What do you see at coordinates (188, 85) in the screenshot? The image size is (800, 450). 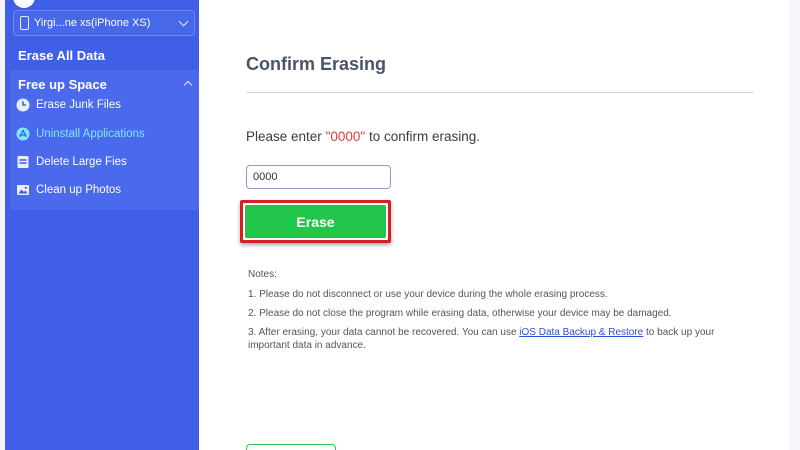 I see `chevron-up-icon` at bounding box center [188, 85].